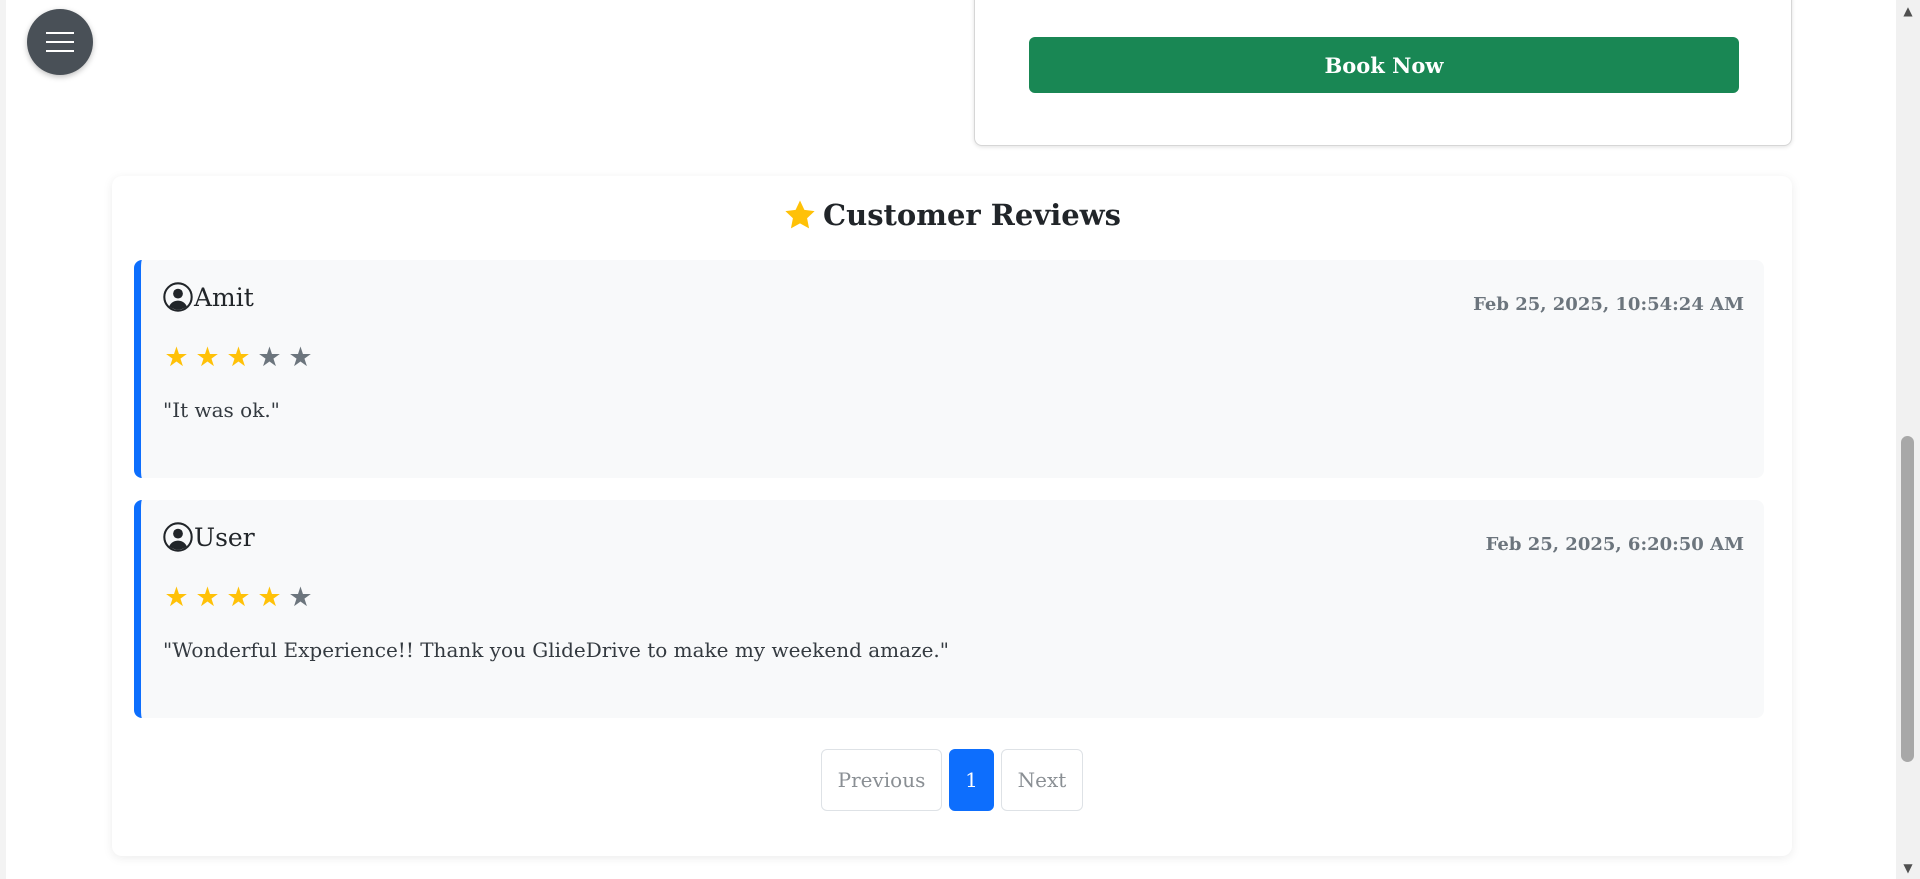 The image size is (1920, 879). What do you see at coordinates (972, 215) in the screenshot?
I see `reviews-title: Customer Reviews` at bounding box center [972, 215].